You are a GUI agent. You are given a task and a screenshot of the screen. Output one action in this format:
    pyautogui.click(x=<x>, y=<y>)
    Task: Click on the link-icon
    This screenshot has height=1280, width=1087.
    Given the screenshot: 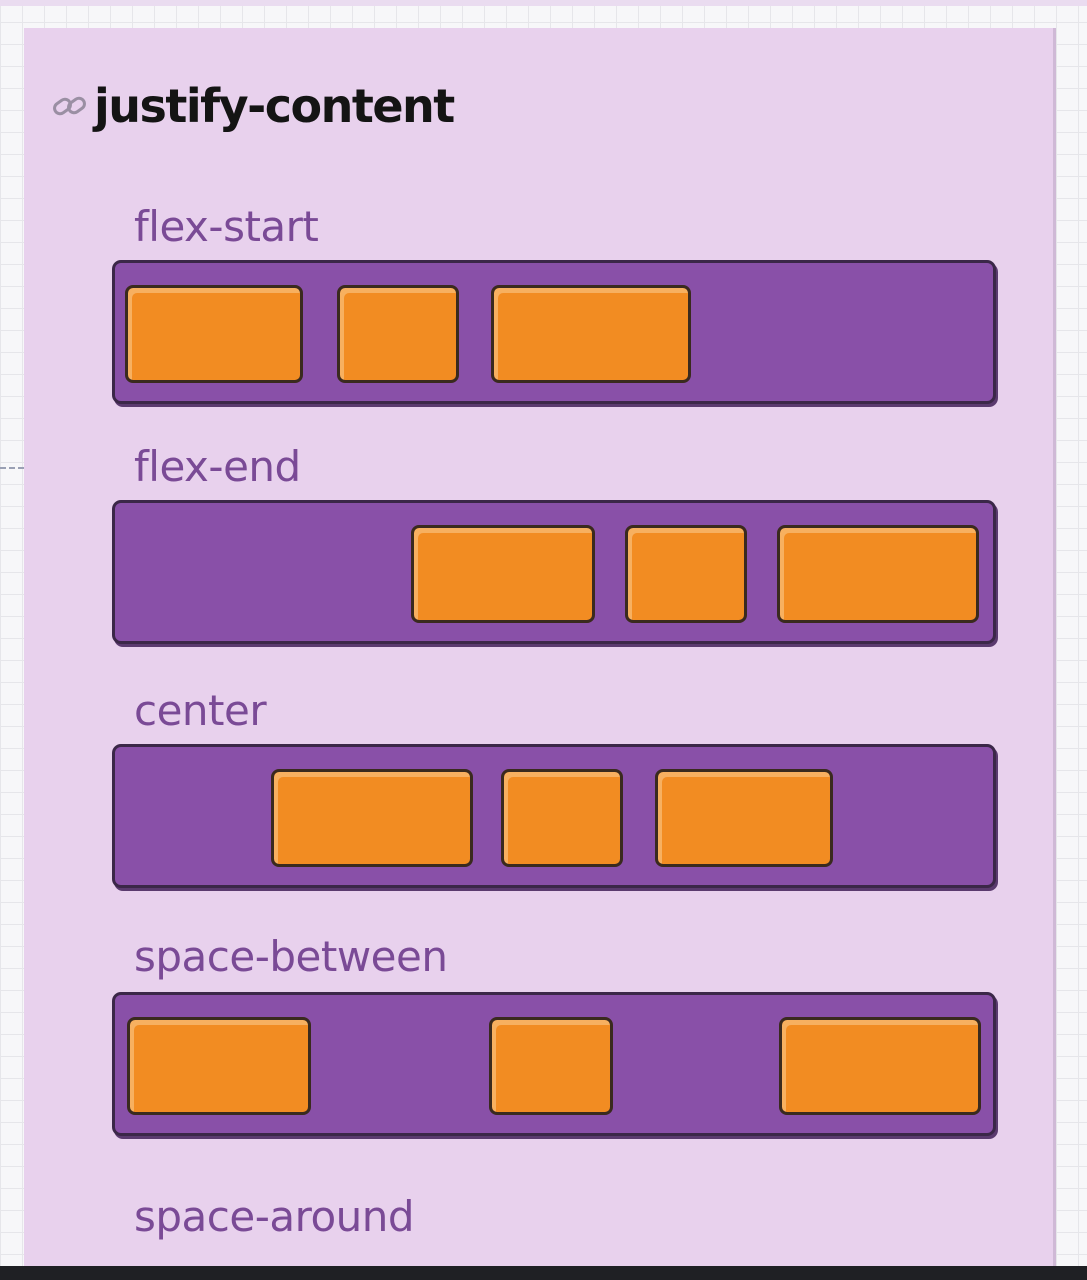 What is the action you would take?
    pyautogui.click(x=70, y=106)
    